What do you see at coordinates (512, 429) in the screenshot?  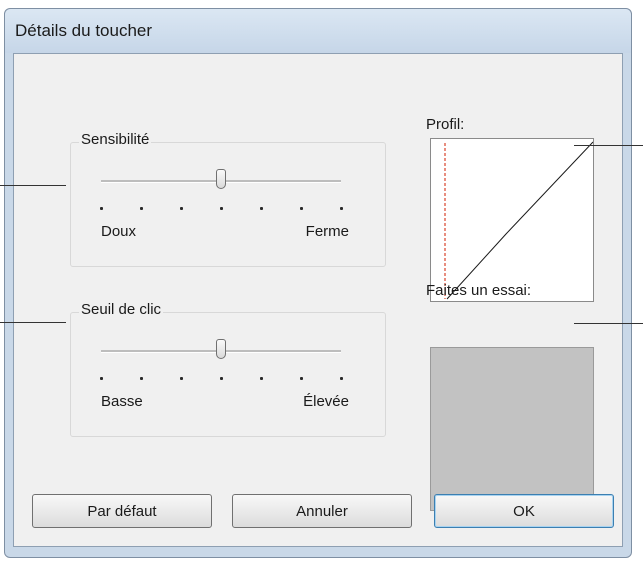 I see `test-area` at bounding box center [512, 429].